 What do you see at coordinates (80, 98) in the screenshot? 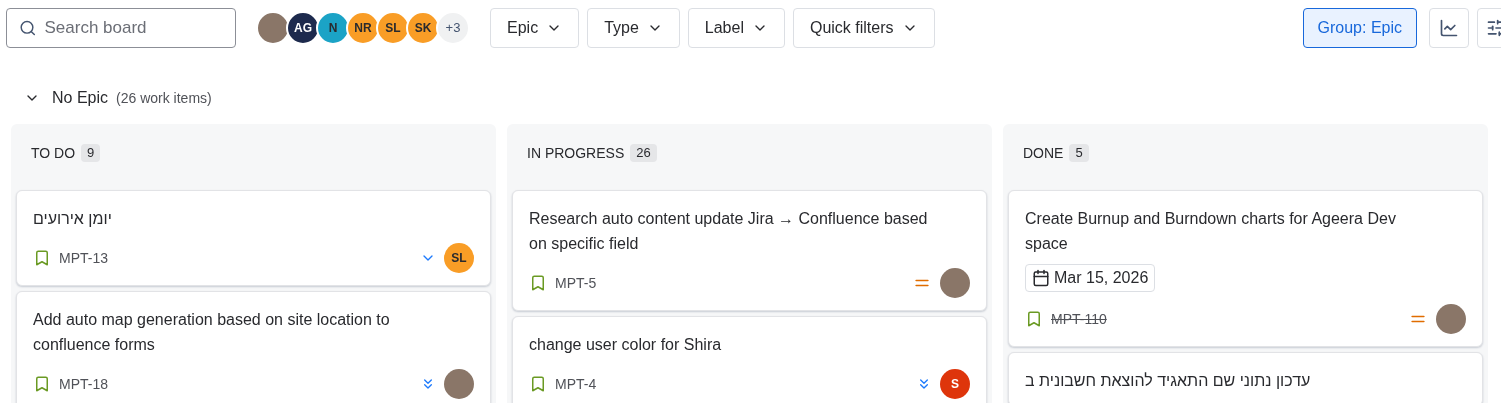
I see `group-title: No Epic` at bounding box center [80, 98].